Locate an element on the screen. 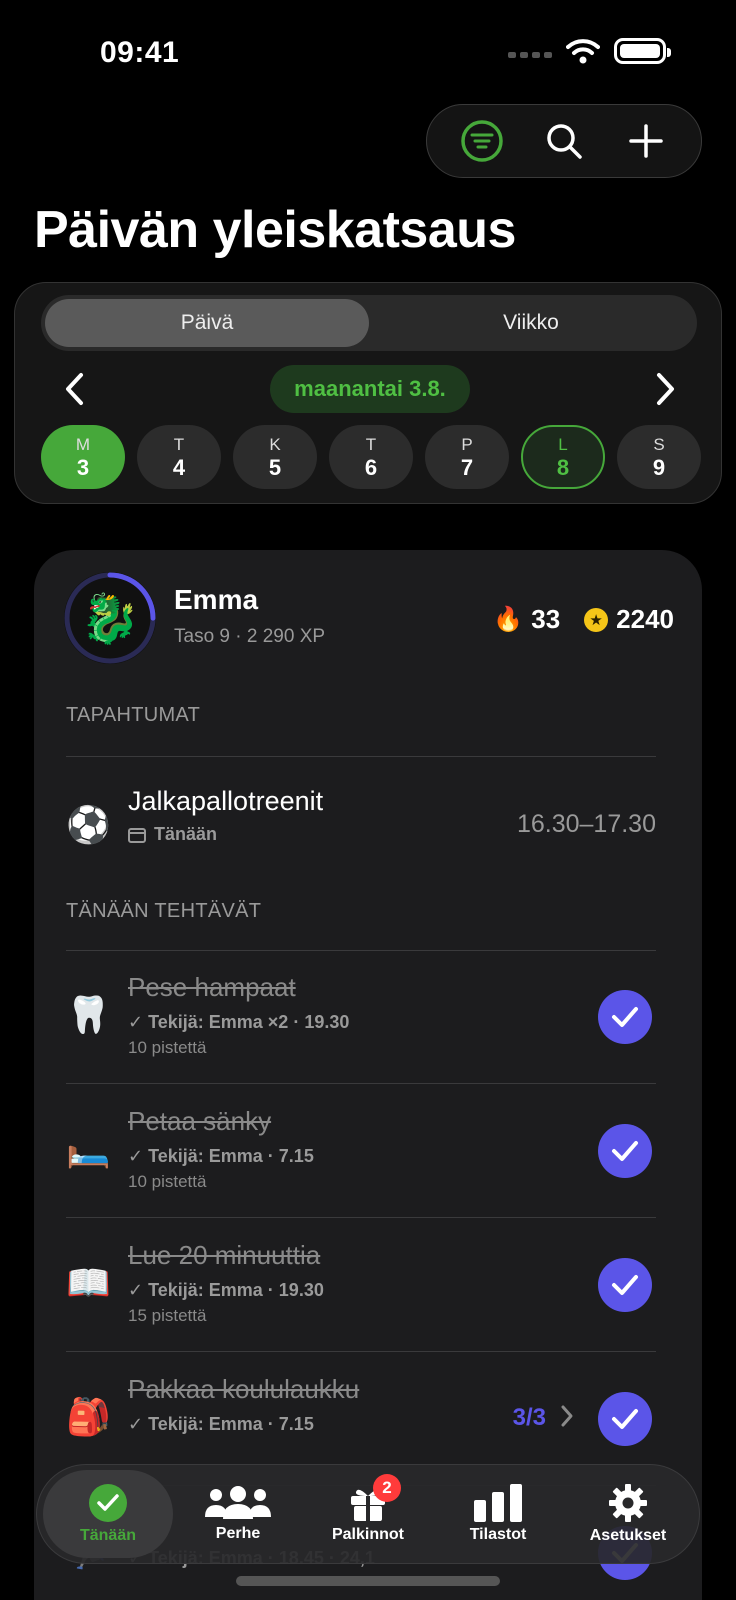  tab-label: Perhe is located at coordinates (238, 1533).